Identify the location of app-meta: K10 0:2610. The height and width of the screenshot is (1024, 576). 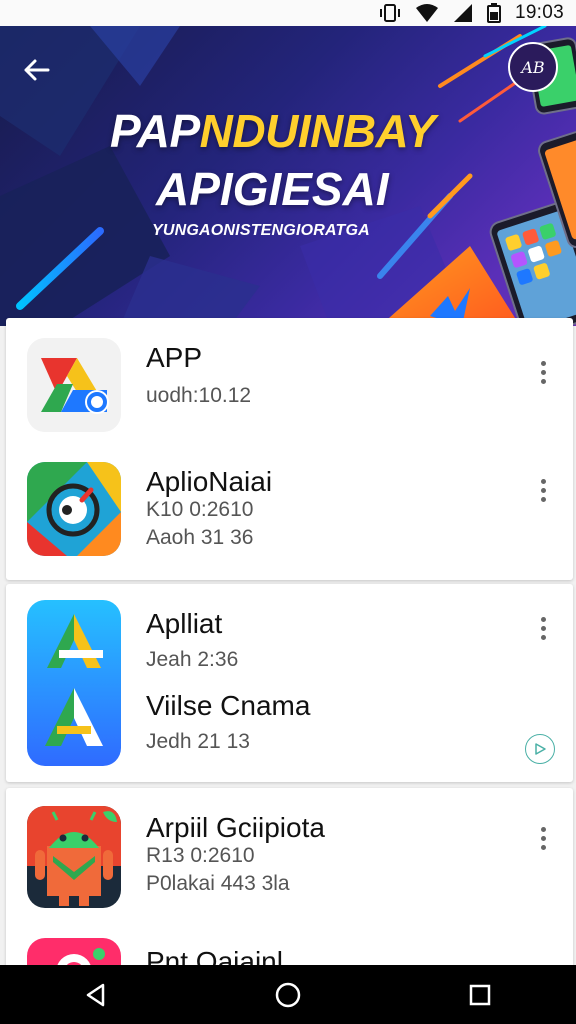
(200, 509).